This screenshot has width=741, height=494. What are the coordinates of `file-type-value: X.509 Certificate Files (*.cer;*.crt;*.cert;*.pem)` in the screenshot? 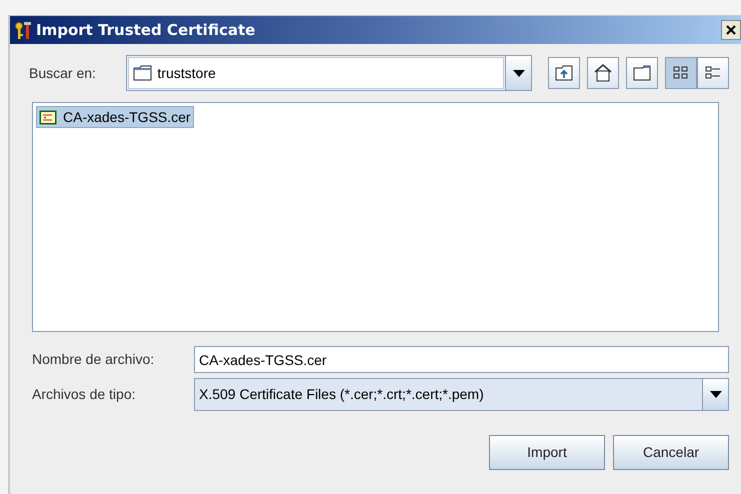 It's located at (341, 394).